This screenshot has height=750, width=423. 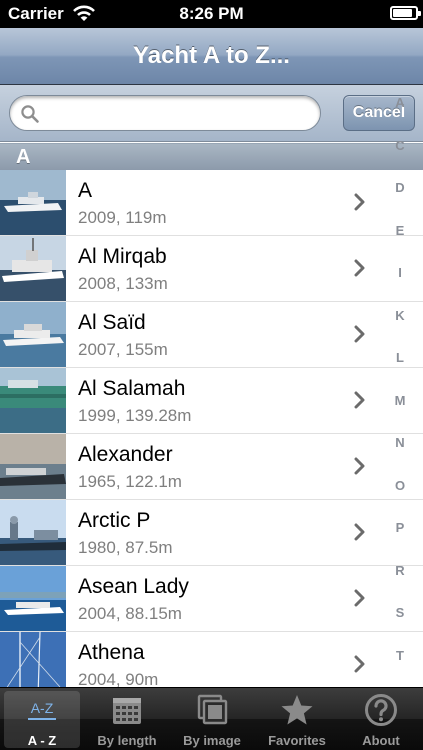 I want to click on yacht-row: Arctic P 1980, 87.5m, so click(x=211, y=533).